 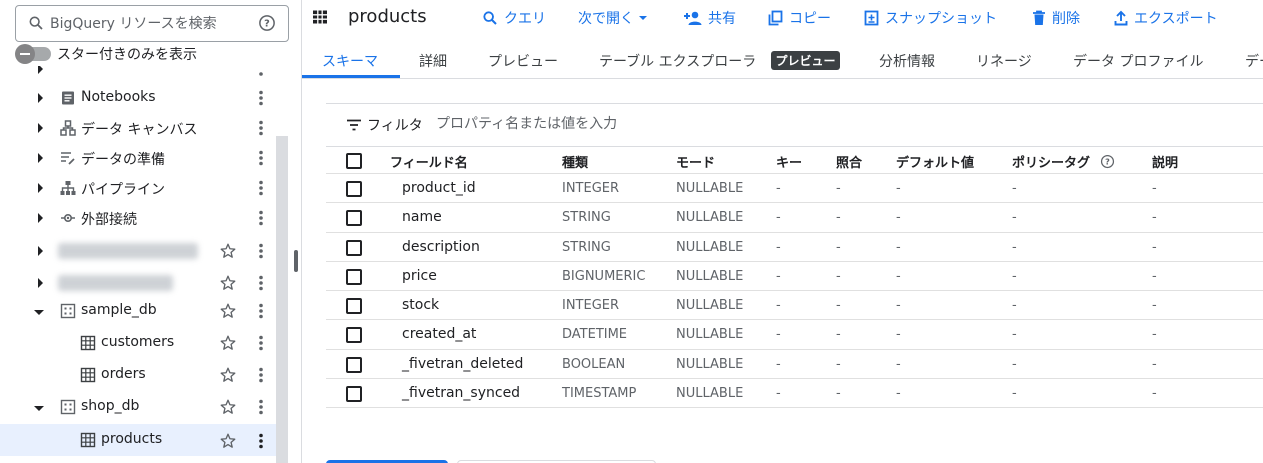 What do you see at coordinates (523, 61) in the screenshot?
I see `tab-preview: プレビュー` at bounding box center [523, 61].